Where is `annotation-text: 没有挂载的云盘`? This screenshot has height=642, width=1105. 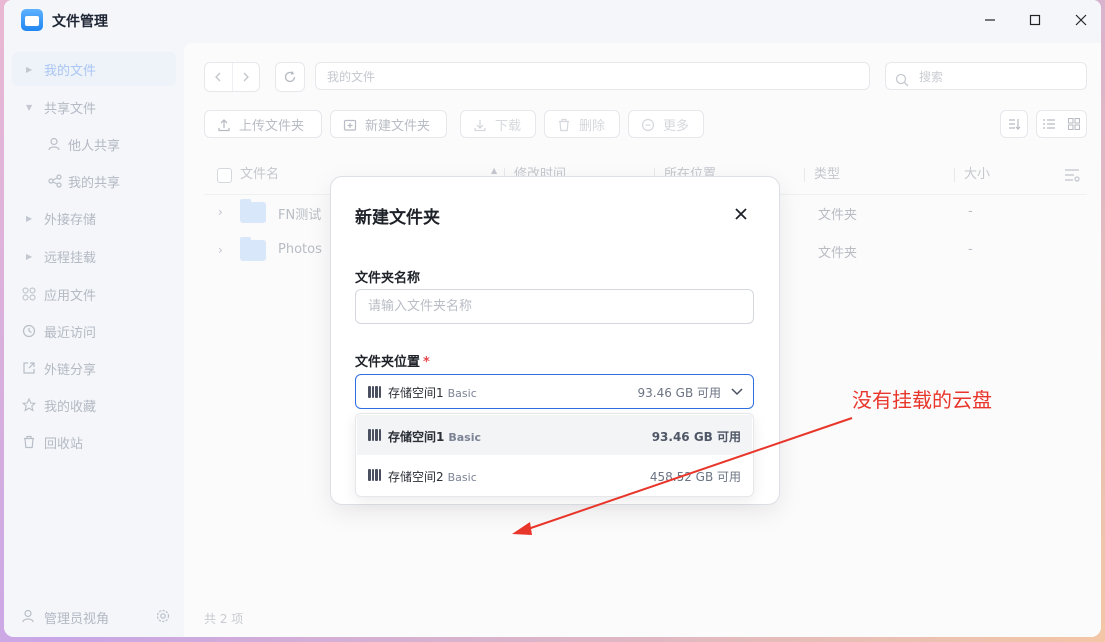
annotation-text: 没有挂载的云盘 is located at coordinates (922, 400).